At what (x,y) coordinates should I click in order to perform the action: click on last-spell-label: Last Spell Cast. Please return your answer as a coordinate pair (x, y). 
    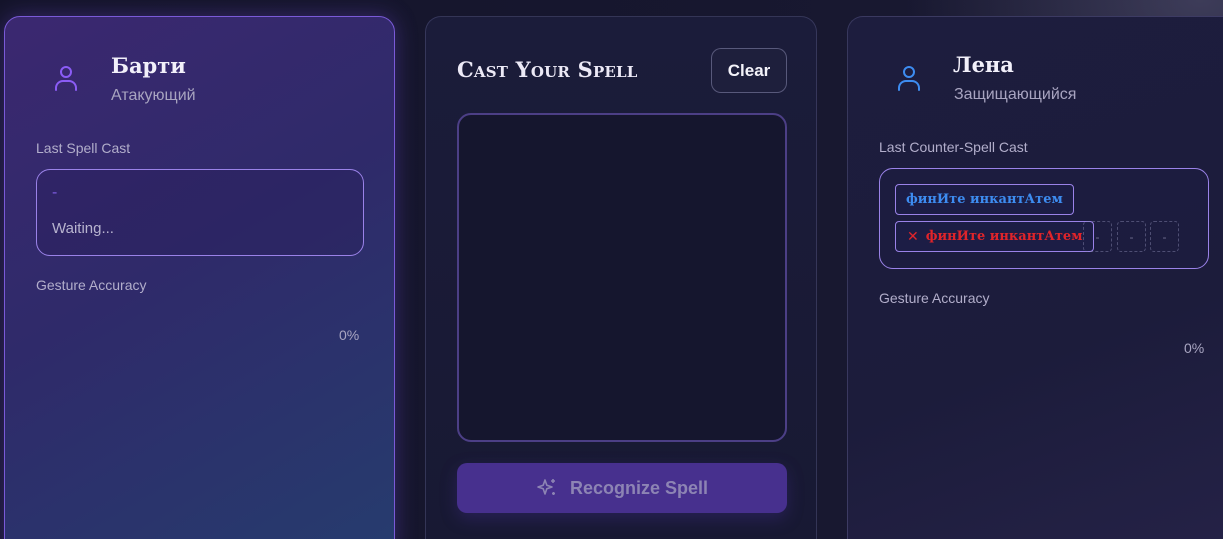
    Looking at the image, I should click on (83, 148).